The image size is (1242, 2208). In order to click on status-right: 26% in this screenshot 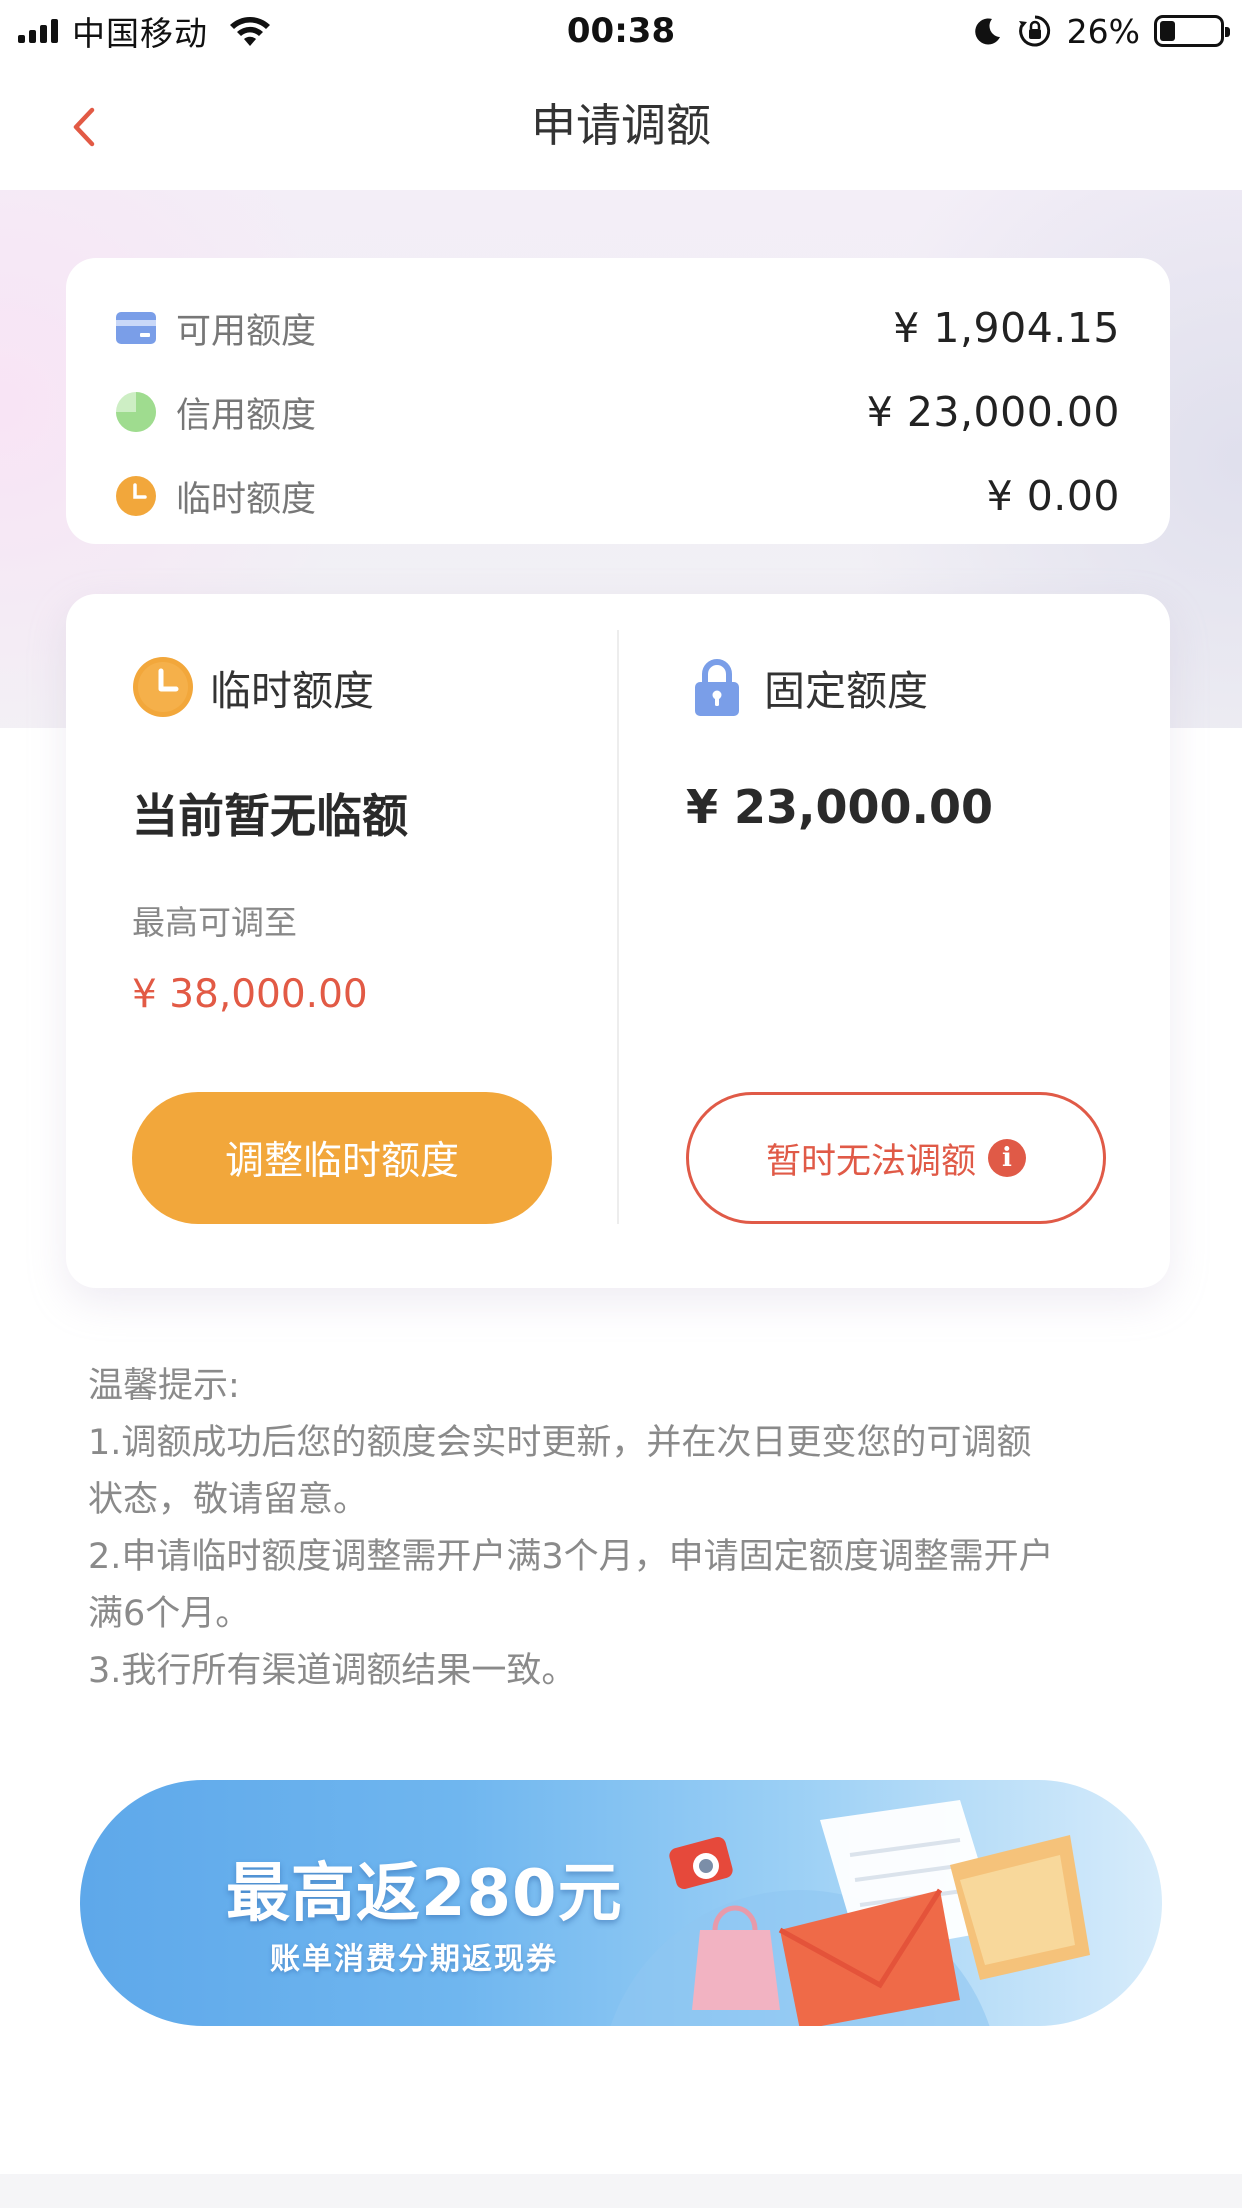, I will do `click(1101, 31)`.